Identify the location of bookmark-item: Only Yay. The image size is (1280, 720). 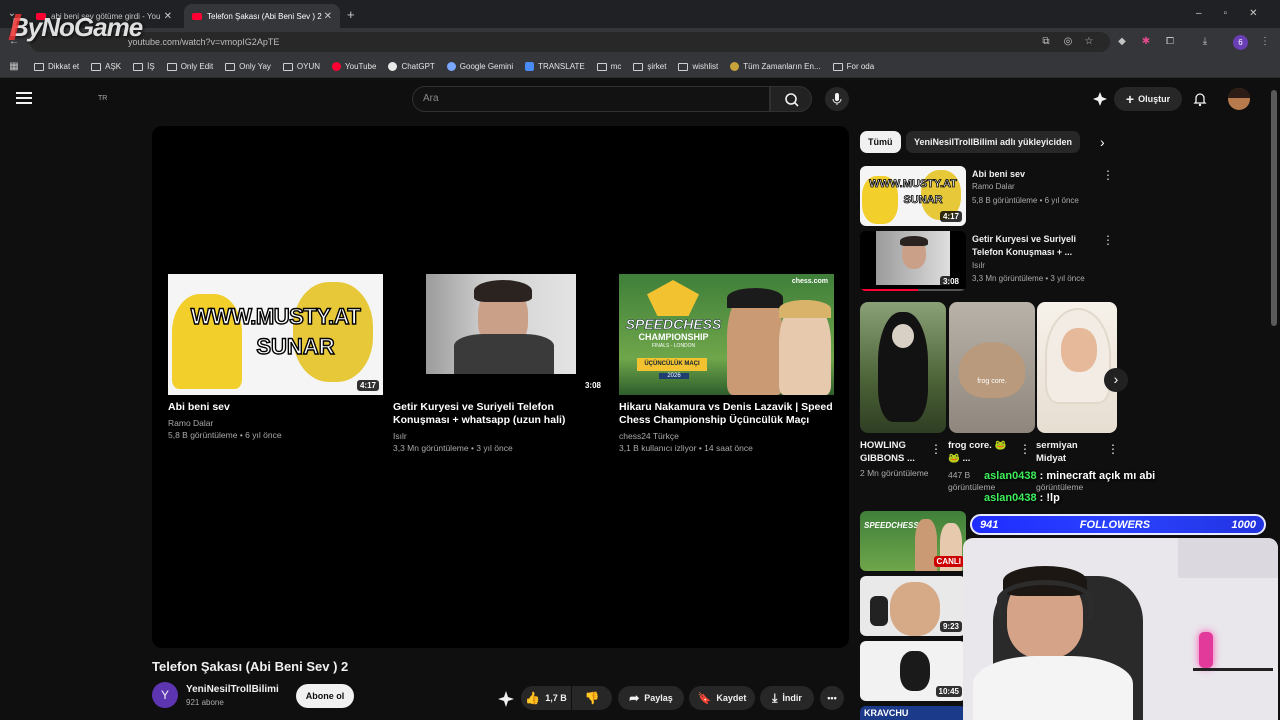
(248, 66).